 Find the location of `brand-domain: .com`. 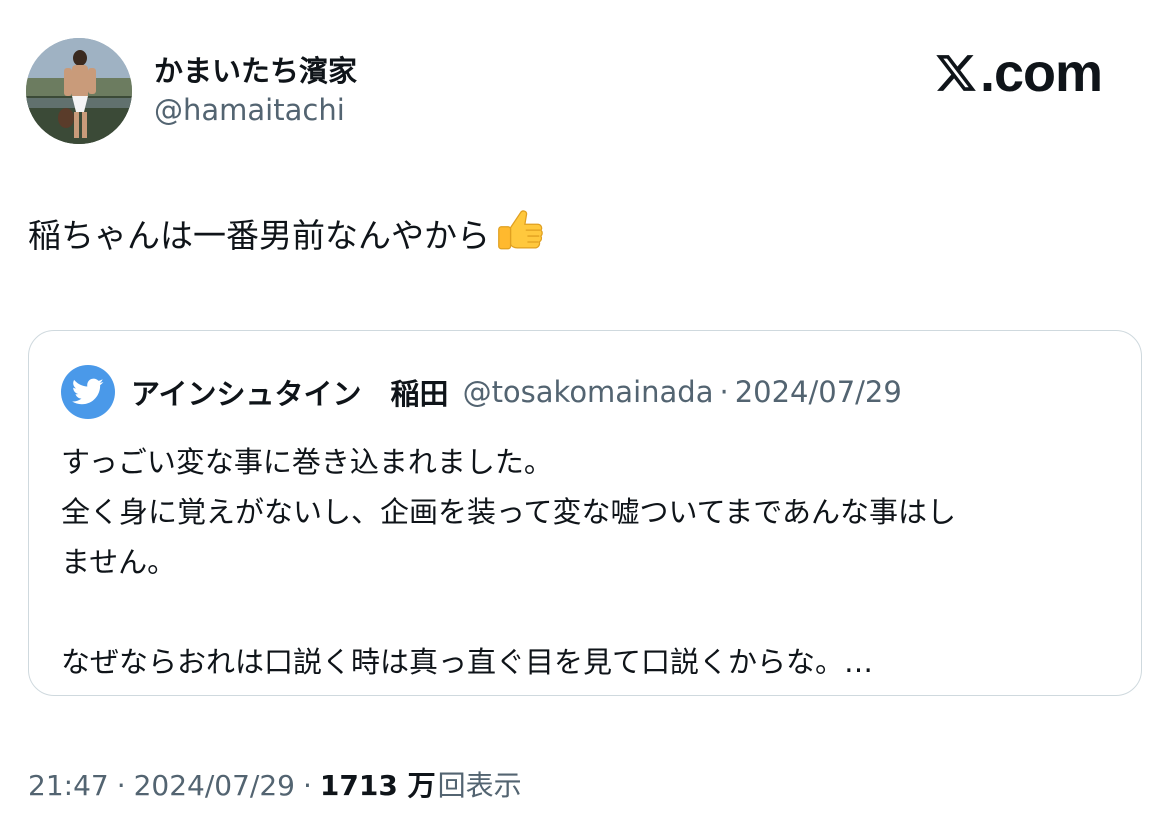

brand-domain: .com is located at coordinates (1041, 73).